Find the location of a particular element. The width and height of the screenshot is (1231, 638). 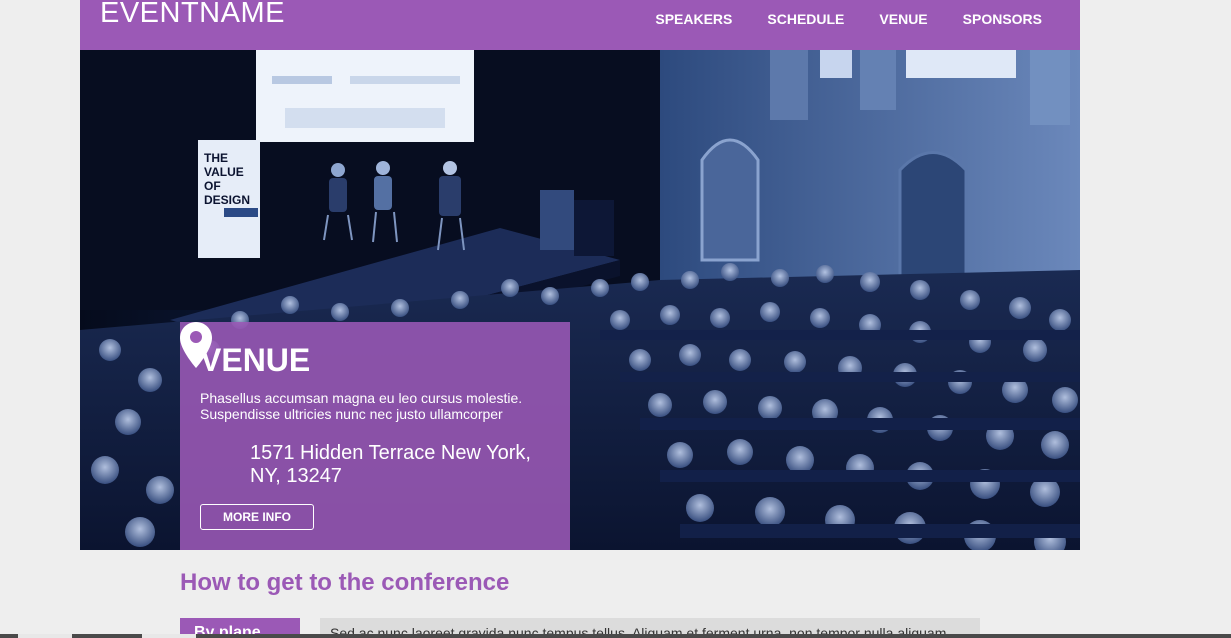

nav-speakers: SPEAKERS is located at coordinates (693, 19).